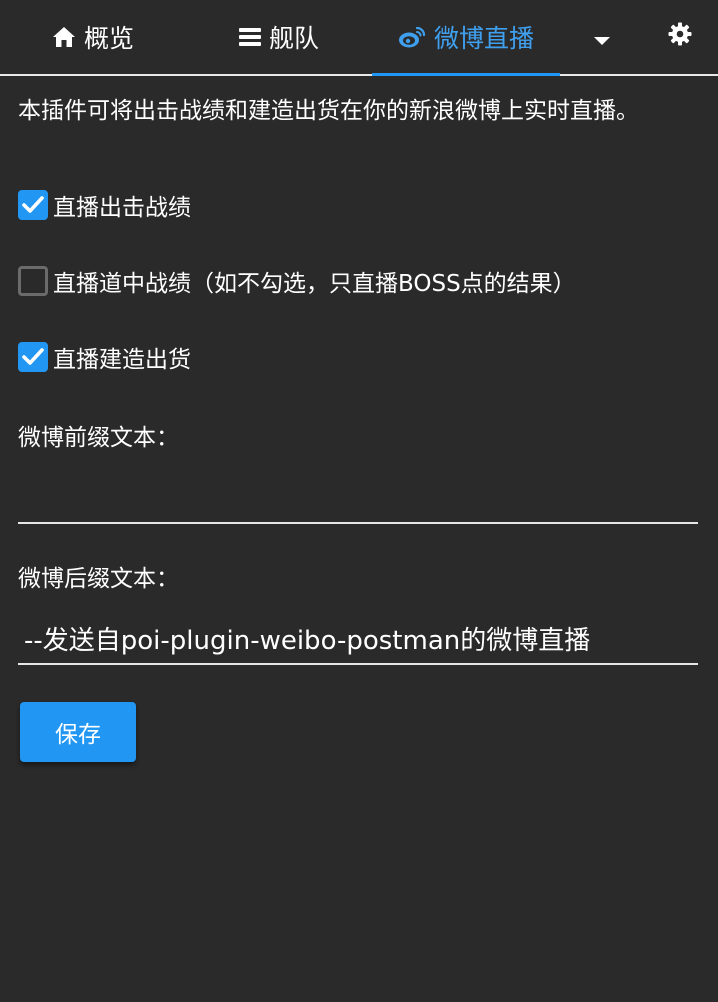 This screenshot has height=1002, width=718. I want to click on more-dropdown-toggle, so click(602, 37).